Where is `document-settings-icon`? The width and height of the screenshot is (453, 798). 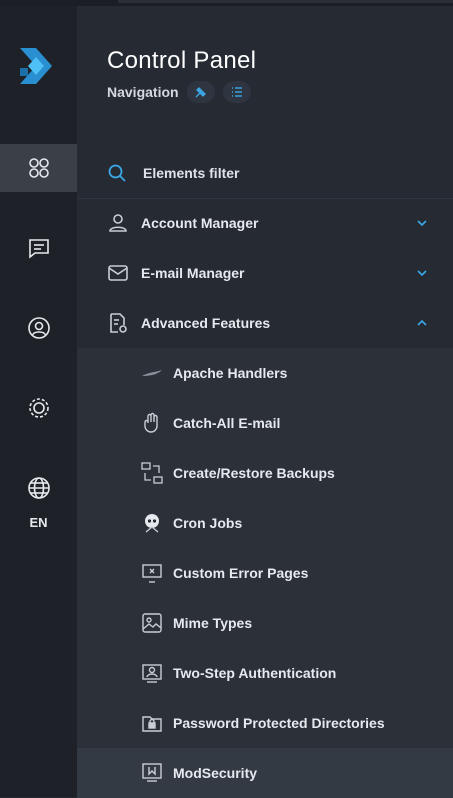 document-settings-icon is located at coordinates (118, 323).